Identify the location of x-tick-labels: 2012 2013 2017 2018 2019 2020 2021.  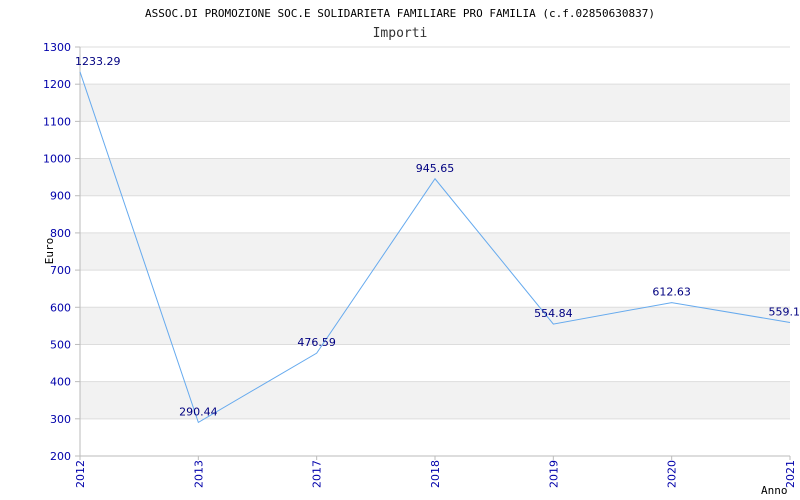
(435, 472).